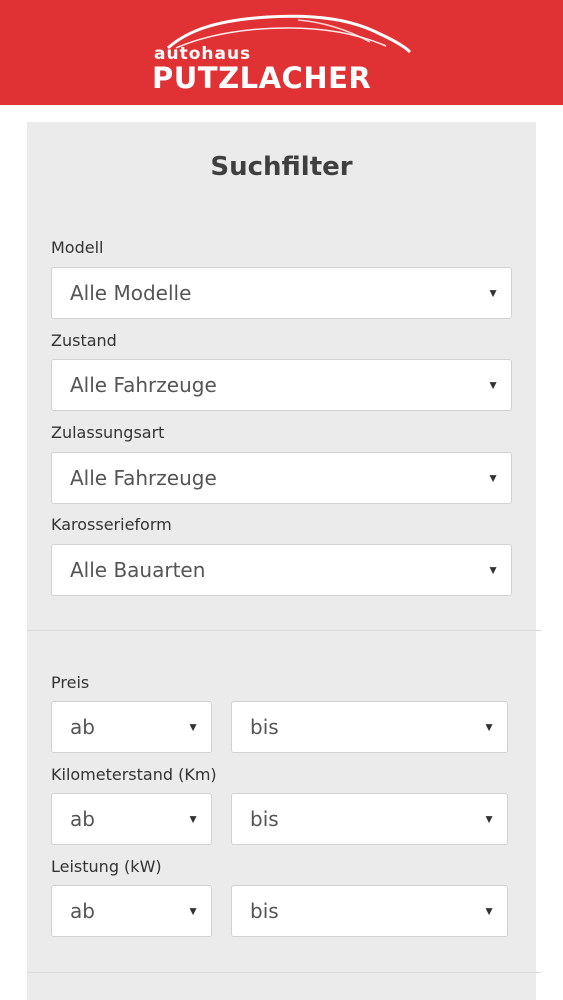 This screenshot has width=563, height=1000. Describe the element at coordinates (134, 774) in the screenshot. I see `label-kilometerstand: Kilometerstand (Km)` at that location.